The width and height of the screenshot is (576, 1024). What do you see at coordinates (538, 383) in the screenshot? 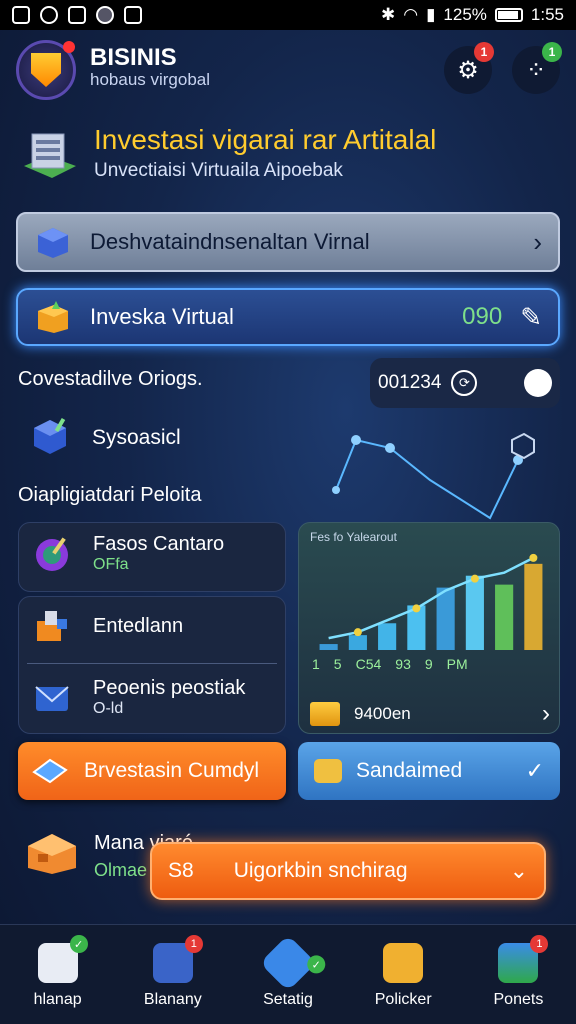
I see `profile-toggle-icon` at bounding box center [538, 383].